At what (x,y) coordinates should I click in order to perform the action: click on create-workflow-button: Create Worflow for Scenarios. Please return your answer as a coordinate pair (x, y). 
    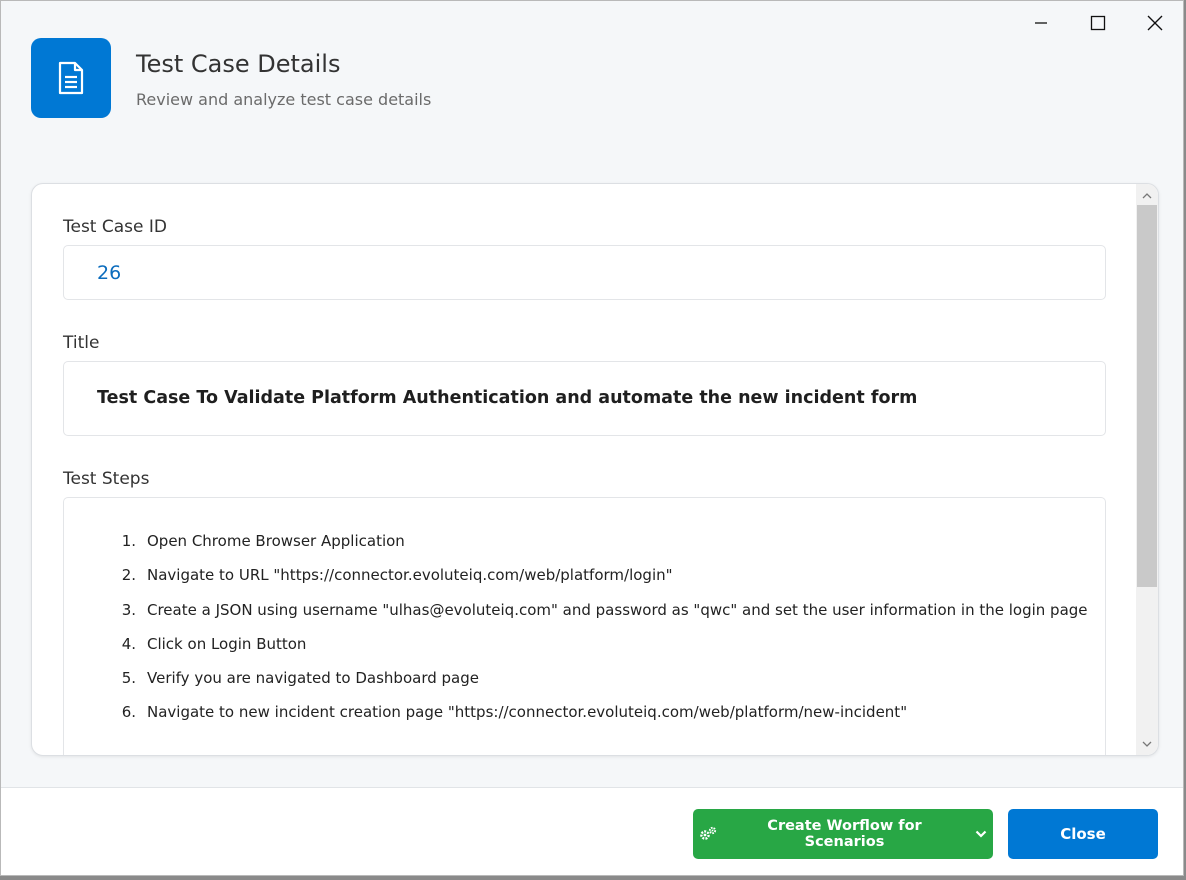
    Looking at the image, I should click on (843, 834).